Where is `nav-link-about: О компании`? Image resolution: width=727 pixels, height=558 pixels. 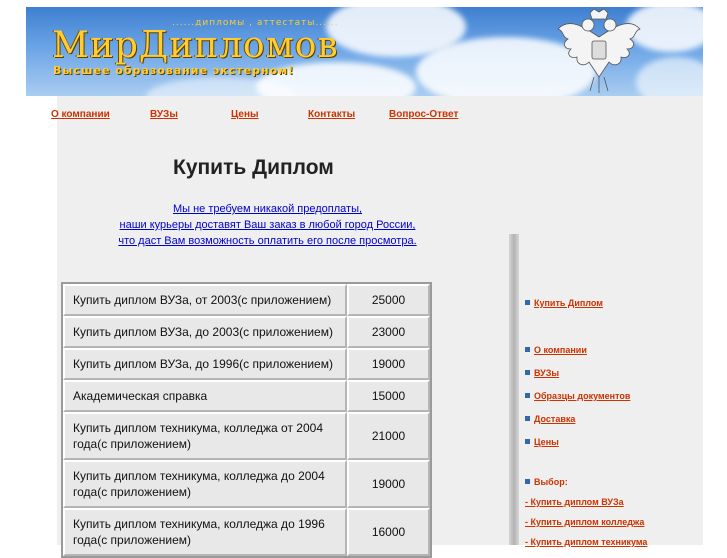
nav-link-about: О компании is located at coordinates (80, 114).